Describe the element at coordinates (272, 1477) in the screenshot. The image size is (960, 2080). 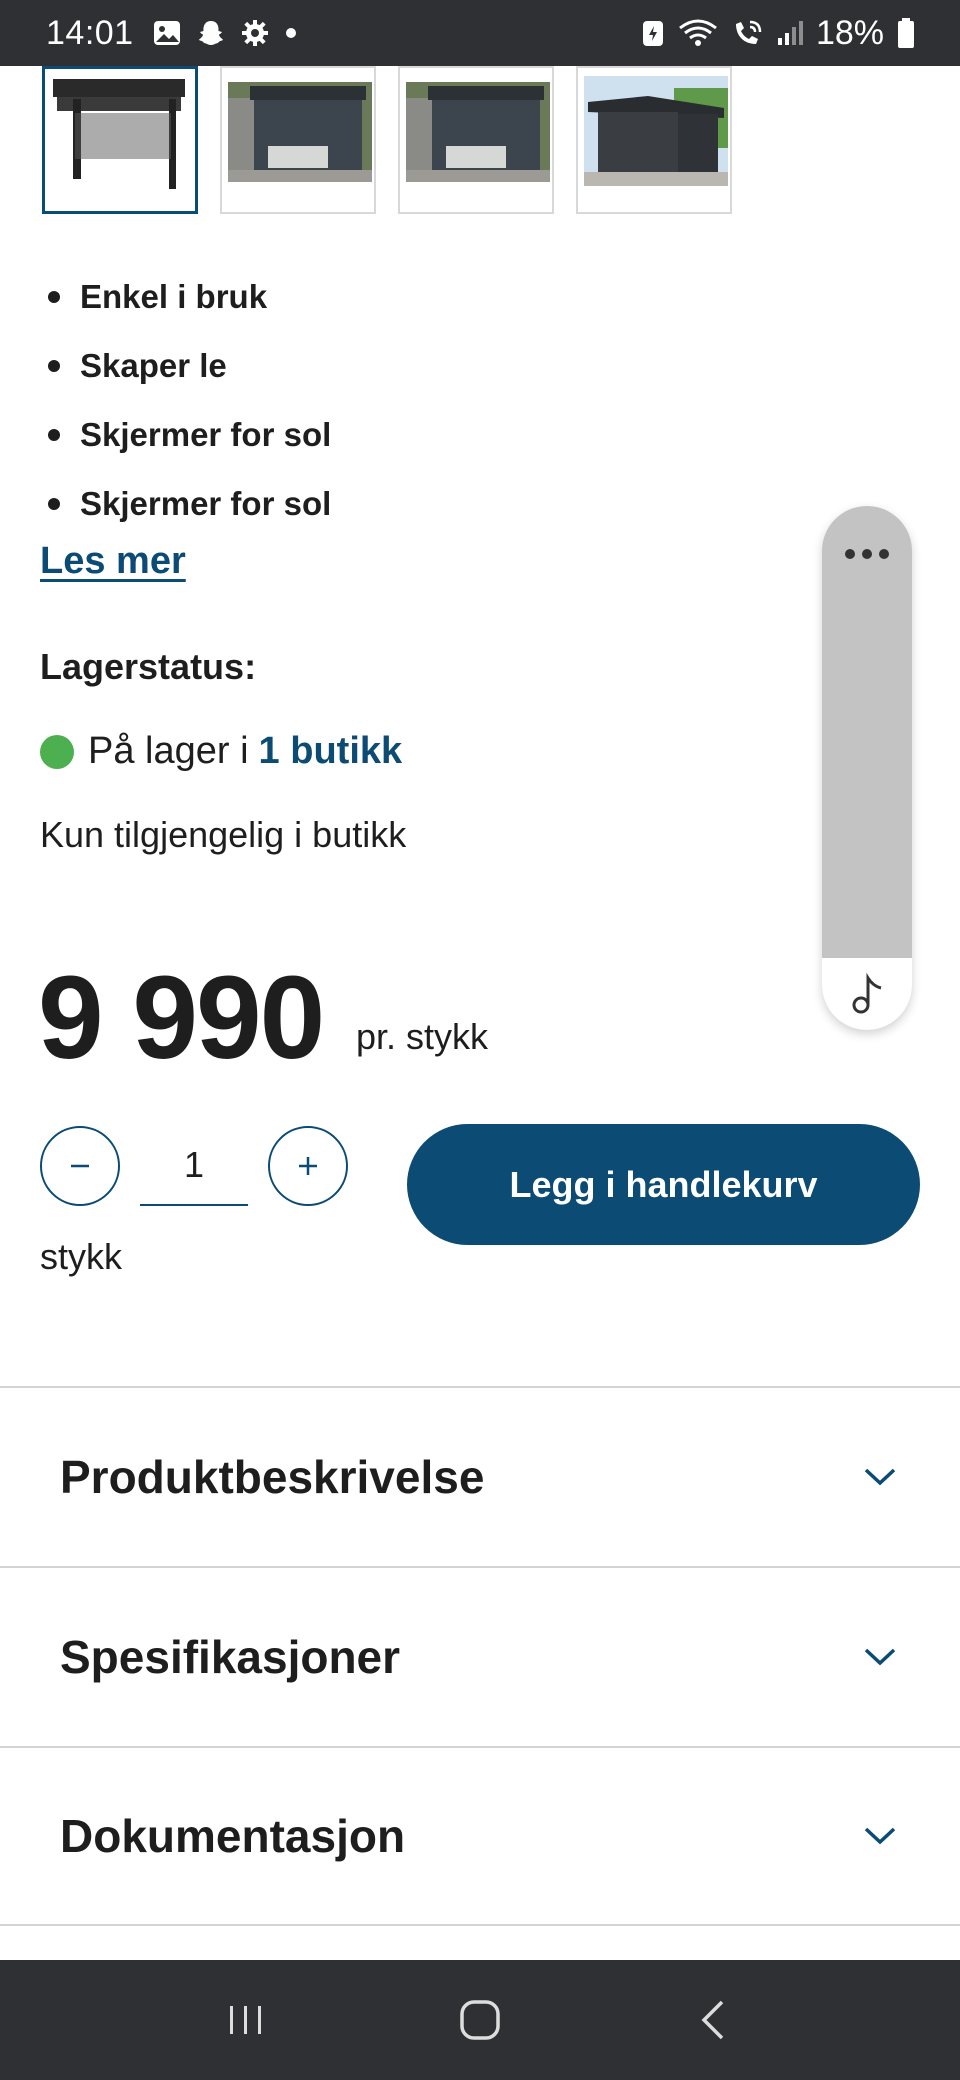
I see `accordion-title: Produktbeskrivelse` at that location.